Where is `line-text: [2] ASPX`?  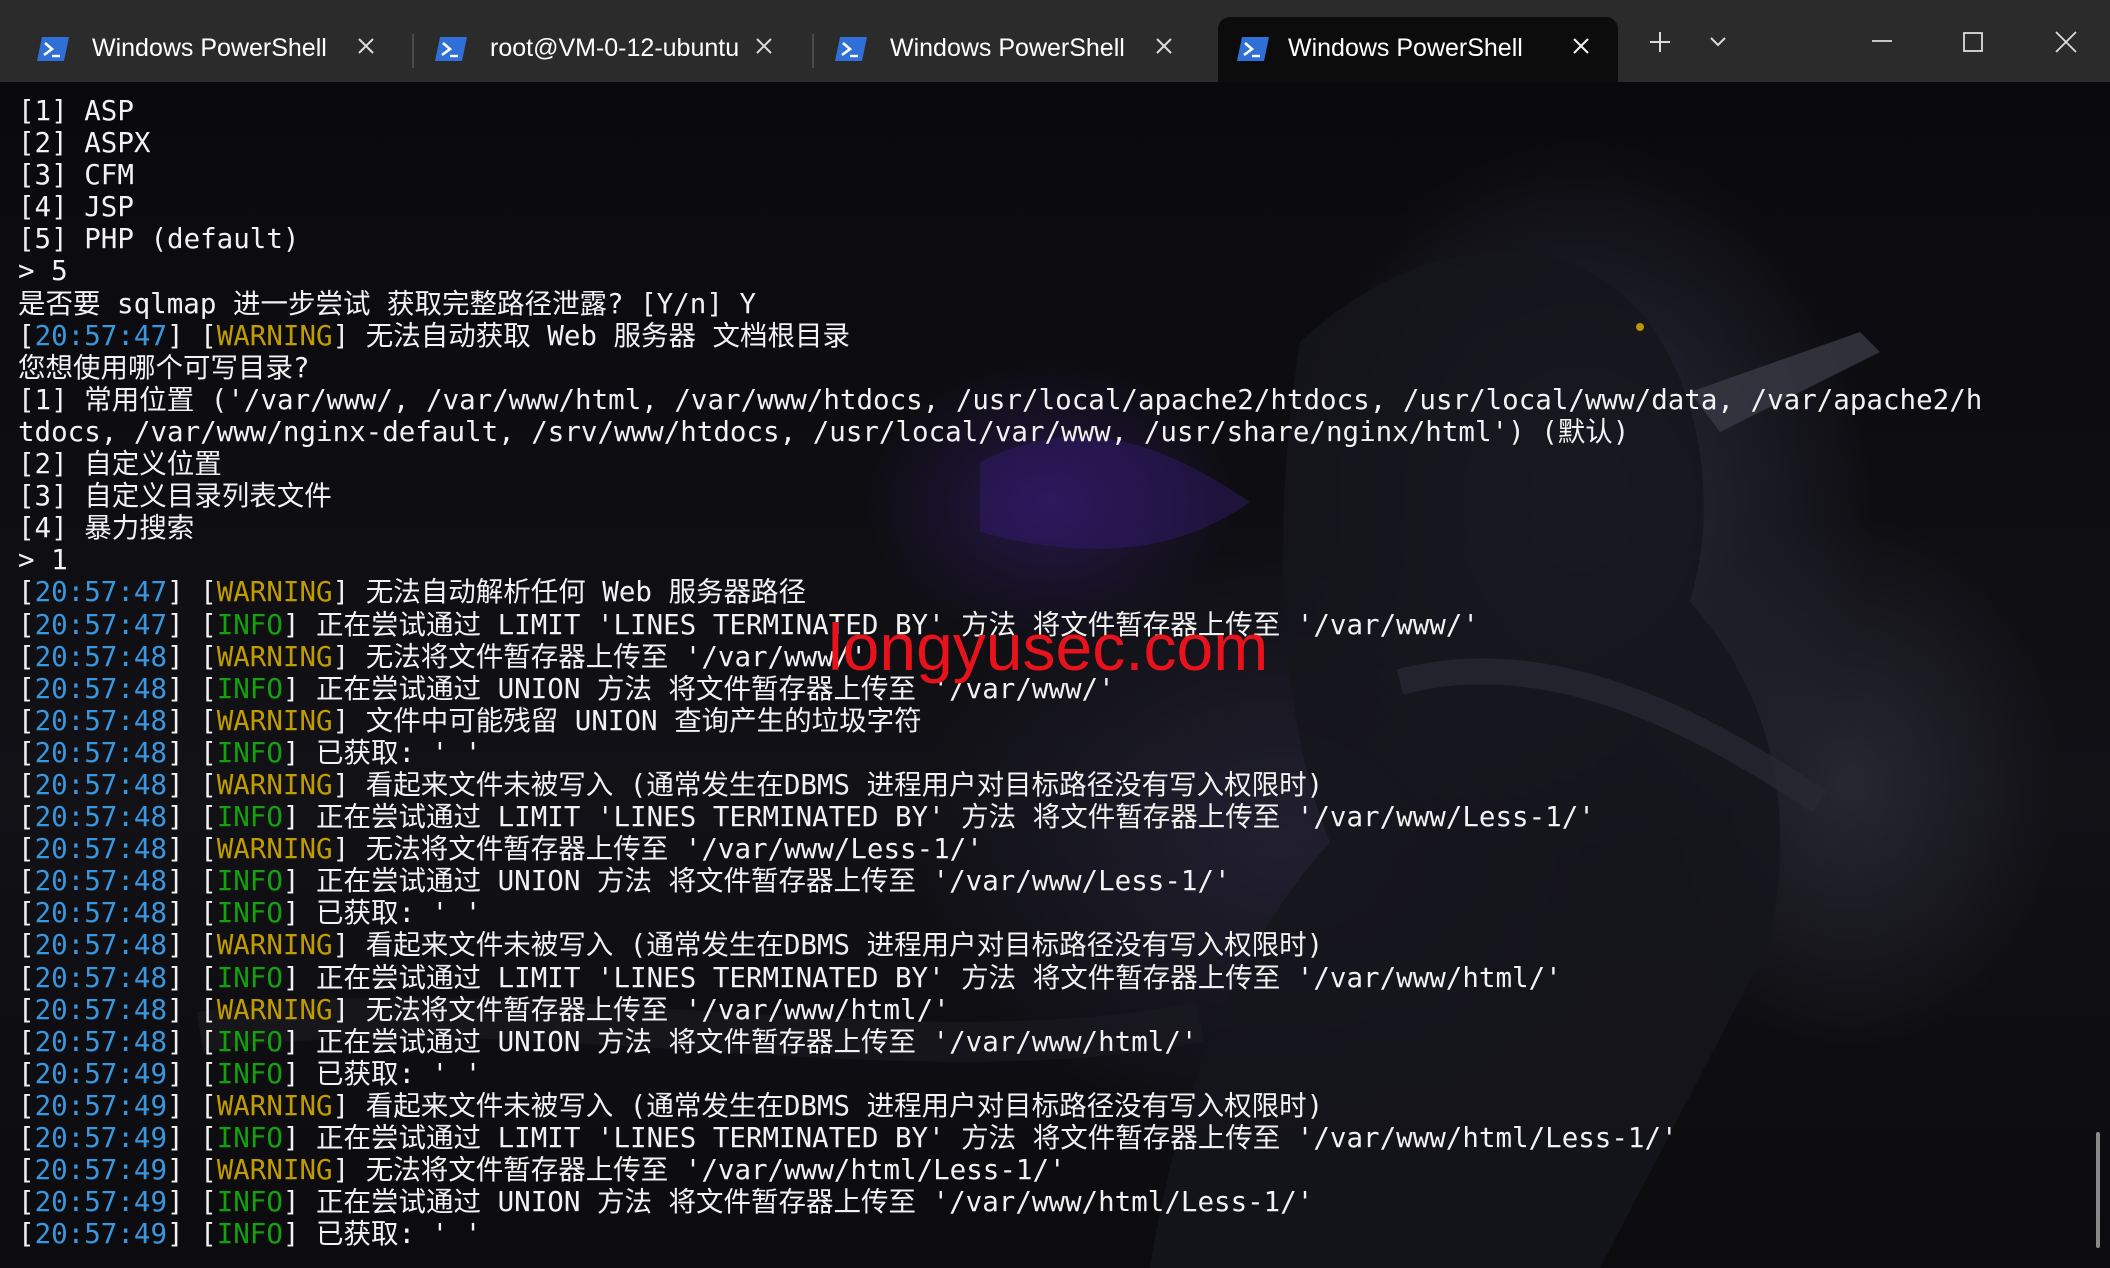
line-text: [2] ASPX is located at coordinates (84, 143).